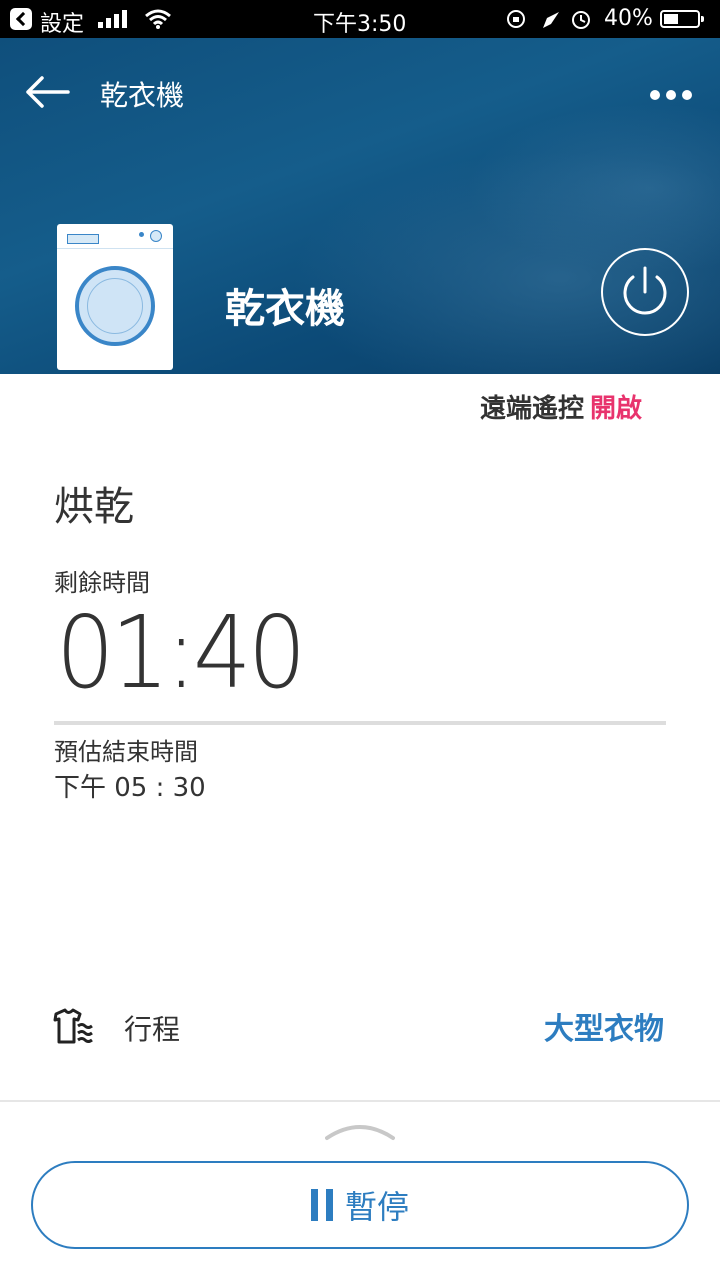 This screenshot has height=1280, width=720. I want to click on remaining-time-value: 01:40, so click(181, 652).